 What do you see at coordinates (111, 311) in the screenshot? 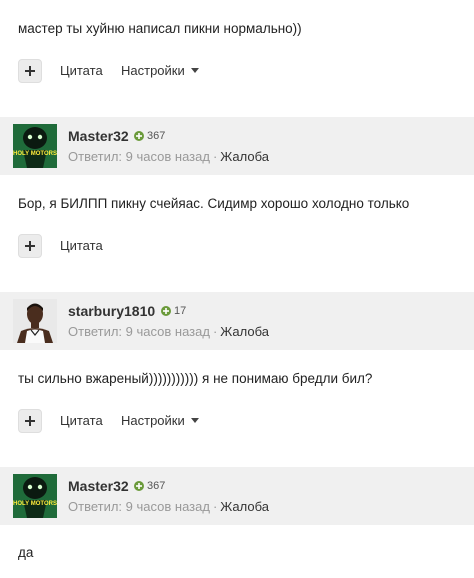
I see `username: starbury1810` at bounding box center [111, 311].